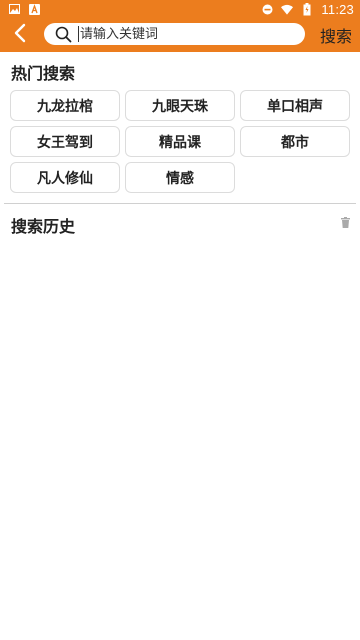 The height and width of the screenshot is (640, 360). Describe the element at coordinates (180, 177) in the screenshot. I see `hot-tag: 情感` at that location.